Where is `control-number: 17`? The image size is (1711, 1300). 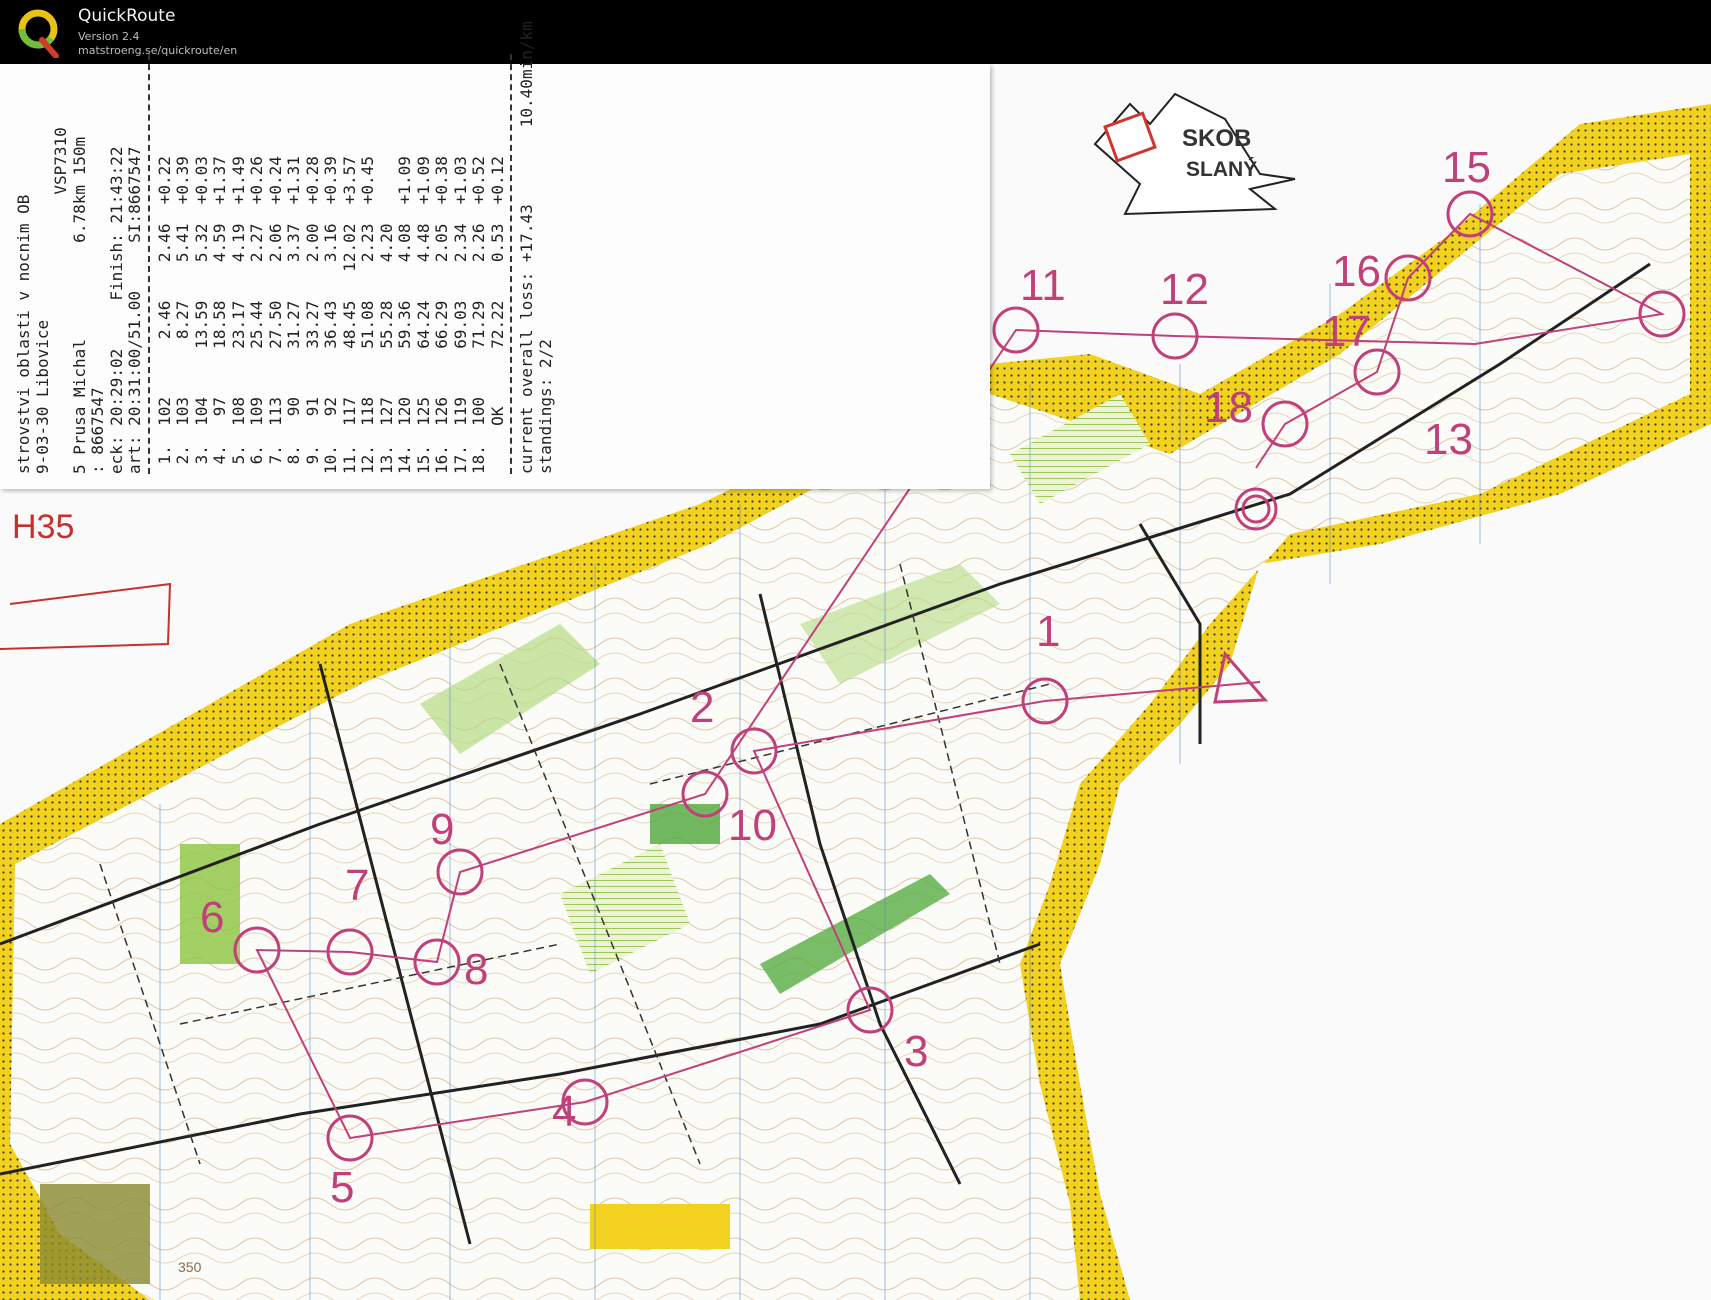 control-number: 17 is located at coordinates (1346, 331).